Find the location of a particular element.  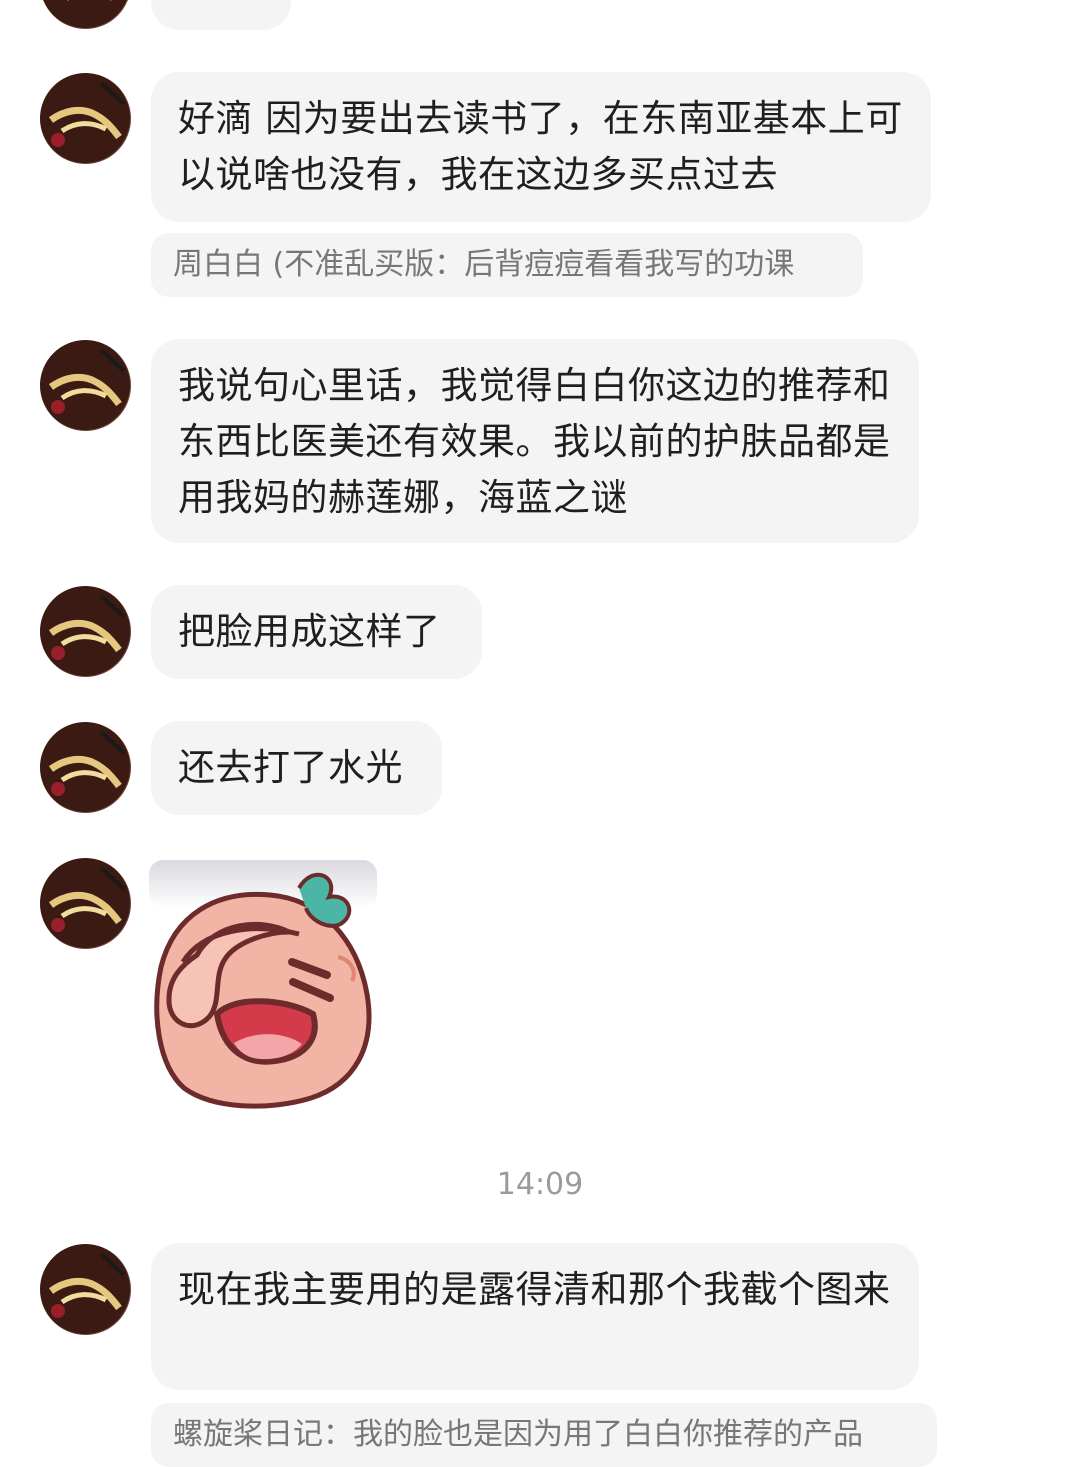

quoted-message: 周白白 (不准乱买版：后背痘痘看看我写的功课 is located at coordinates (507, 265).